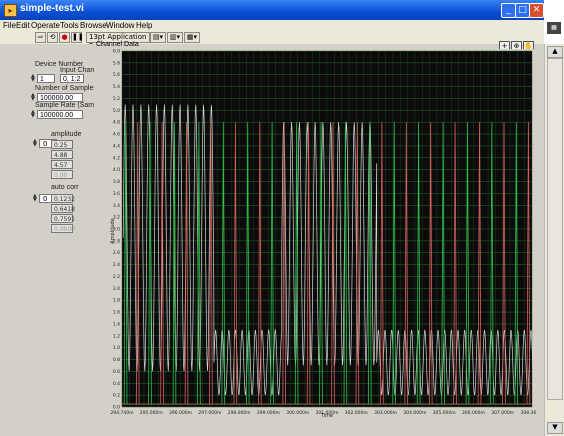 The width and height of the screenshot is (564, 436). Describe the element at coordinates (52, 37) in the screenshot. I see `run-continuously-icon: ⟲` at that location.